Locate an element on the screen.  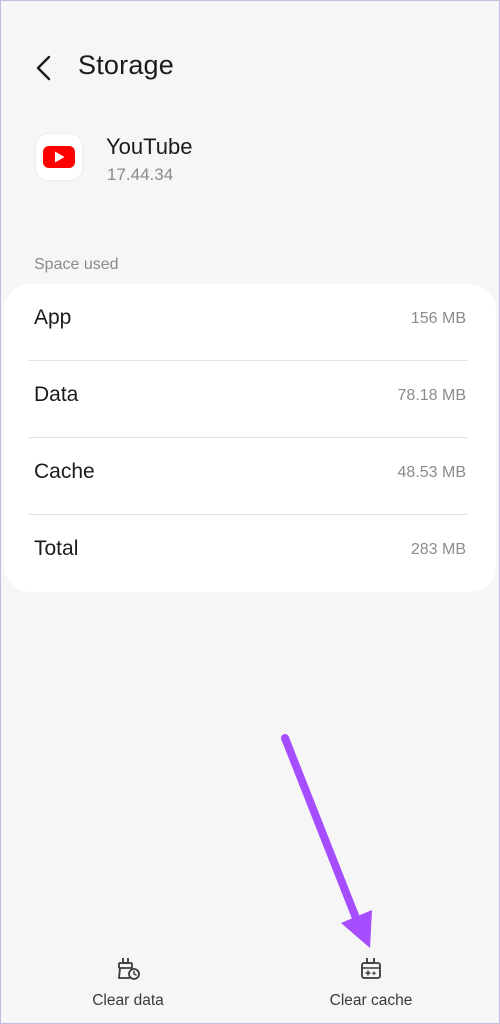
youtube-logo-icon is located at coordinates (59, 157).